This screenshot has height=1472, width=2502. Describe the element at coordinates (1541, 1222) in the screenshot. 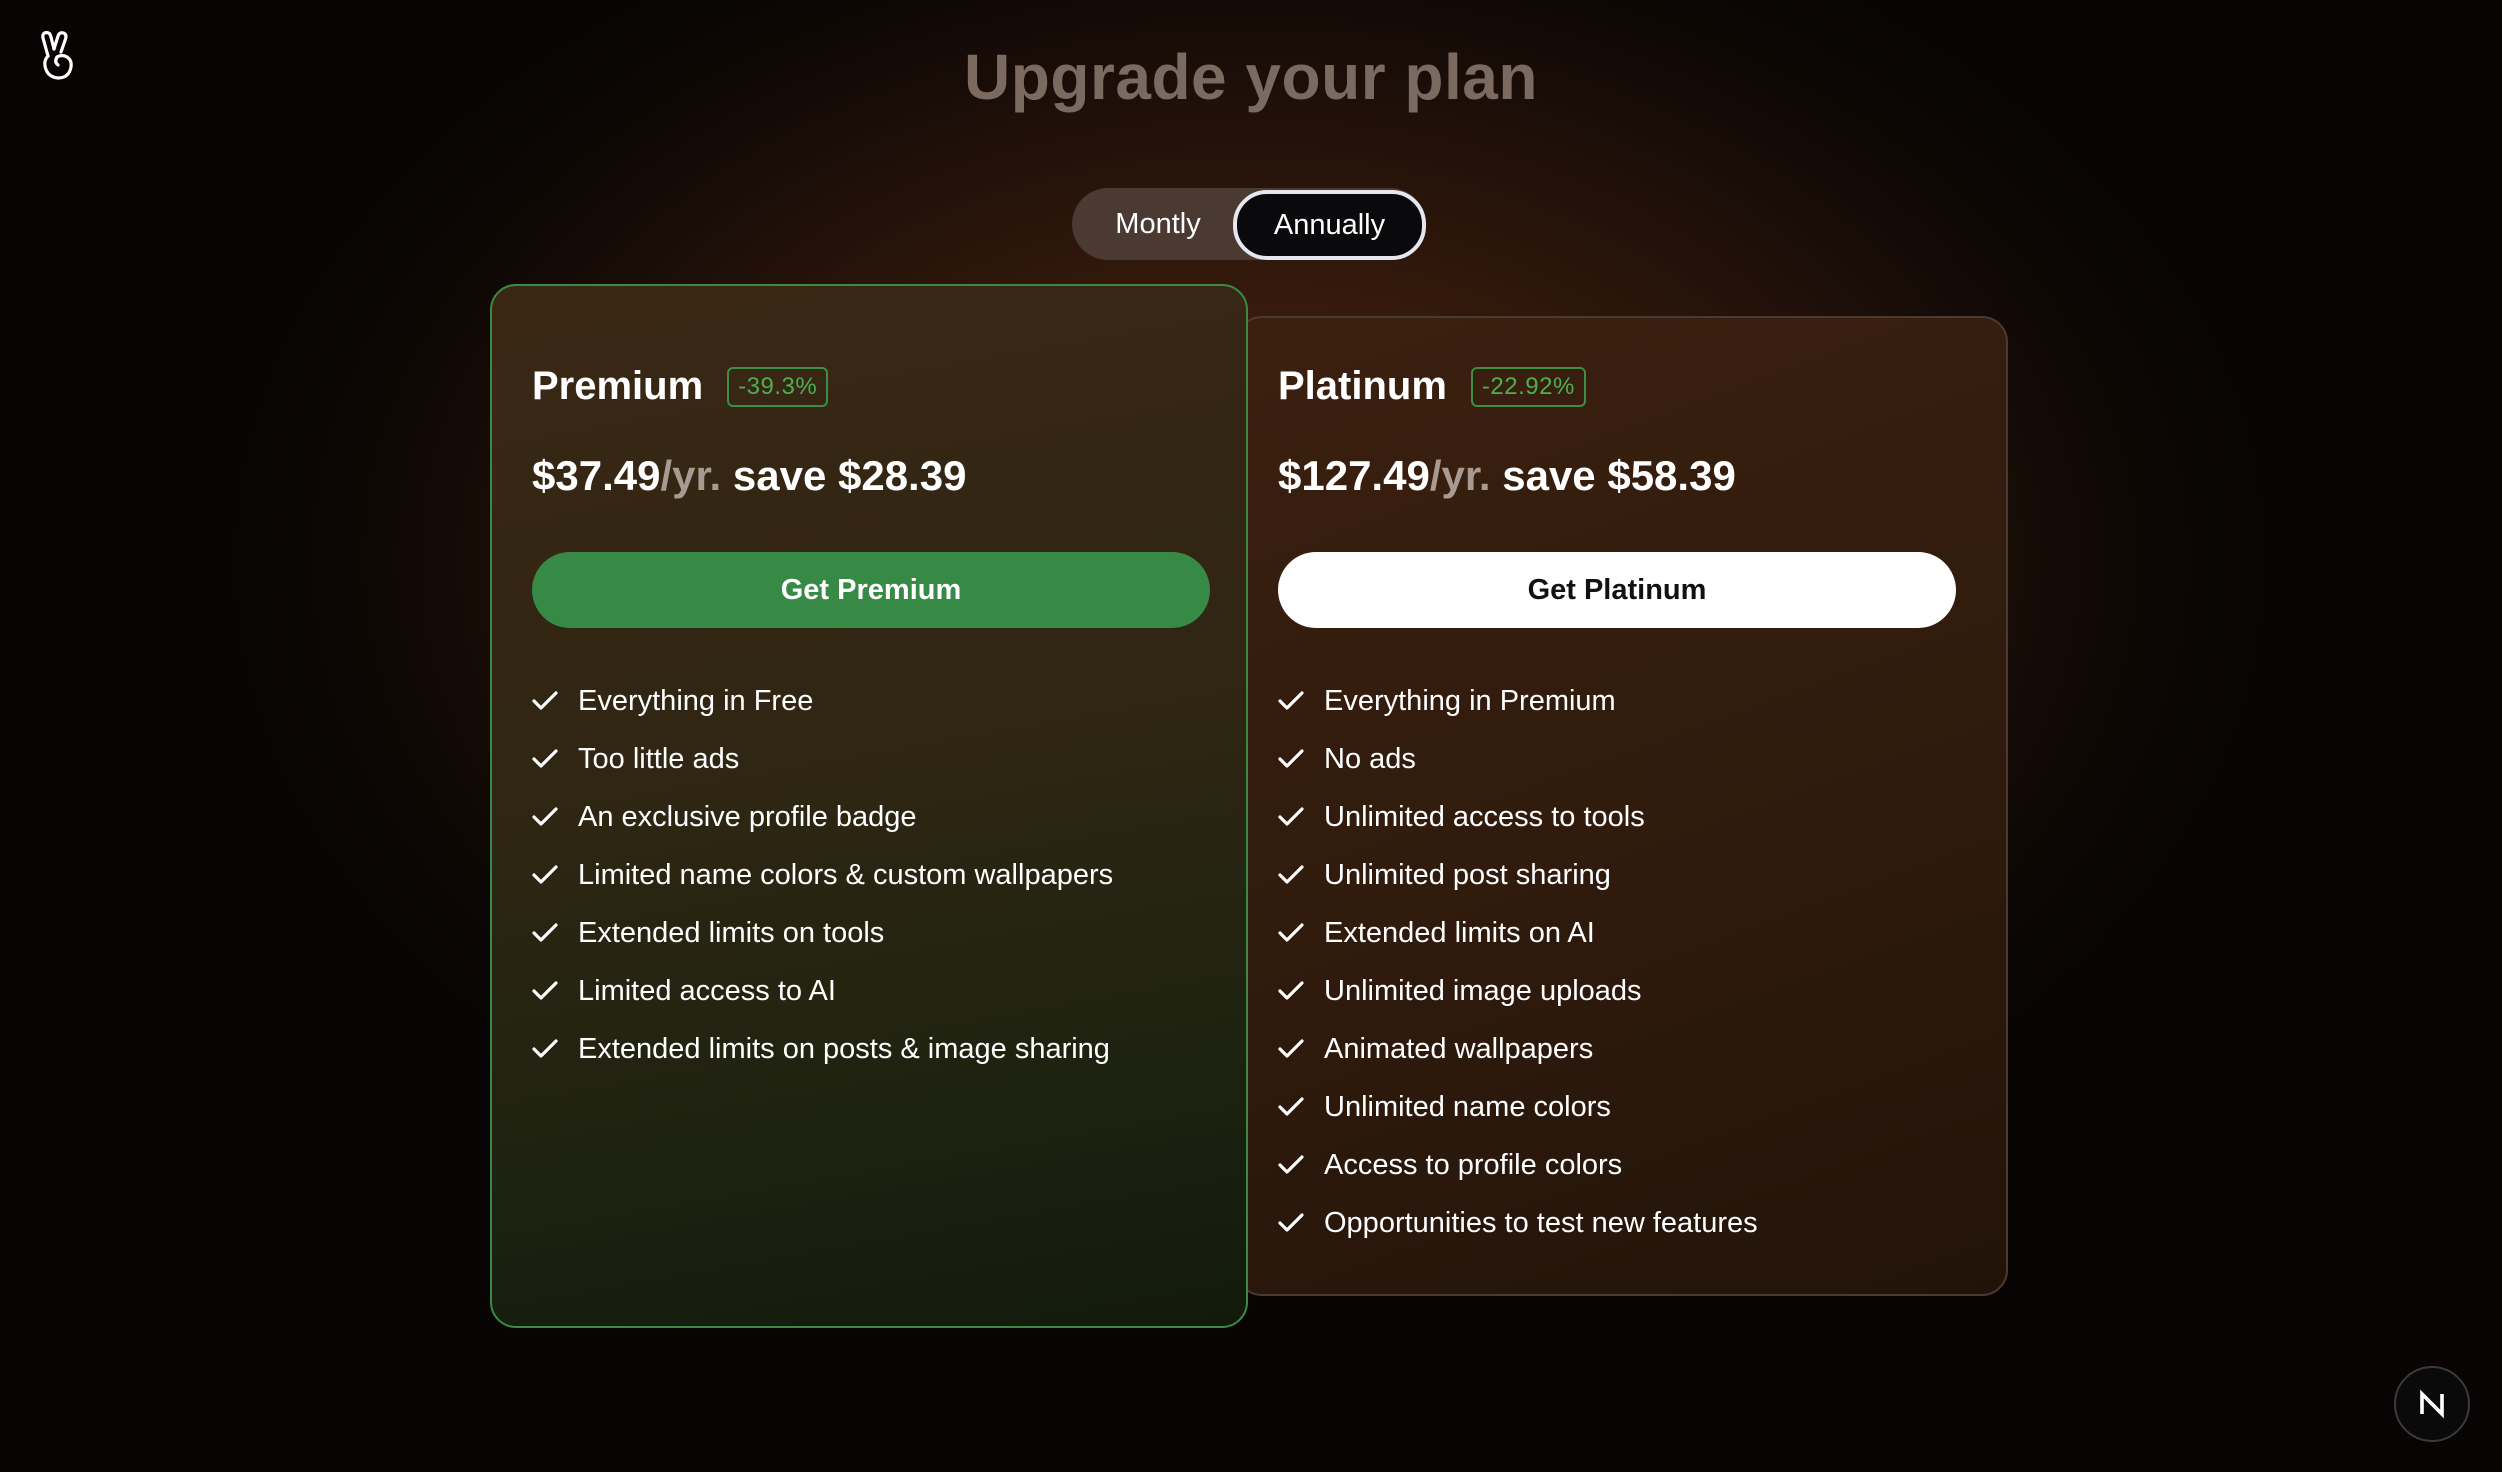

I see `feature-label: Opportunities to test new features` at that location.